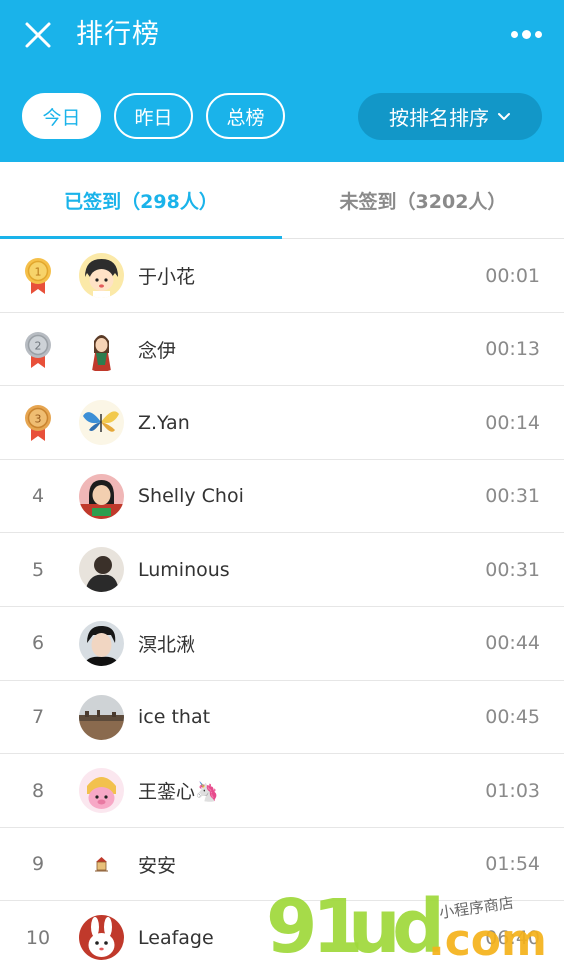 The image size is (564, 960). Describe the element at coordinates (167, 644) in the screenshot. I see `user-name: 溟北湫` at that location.